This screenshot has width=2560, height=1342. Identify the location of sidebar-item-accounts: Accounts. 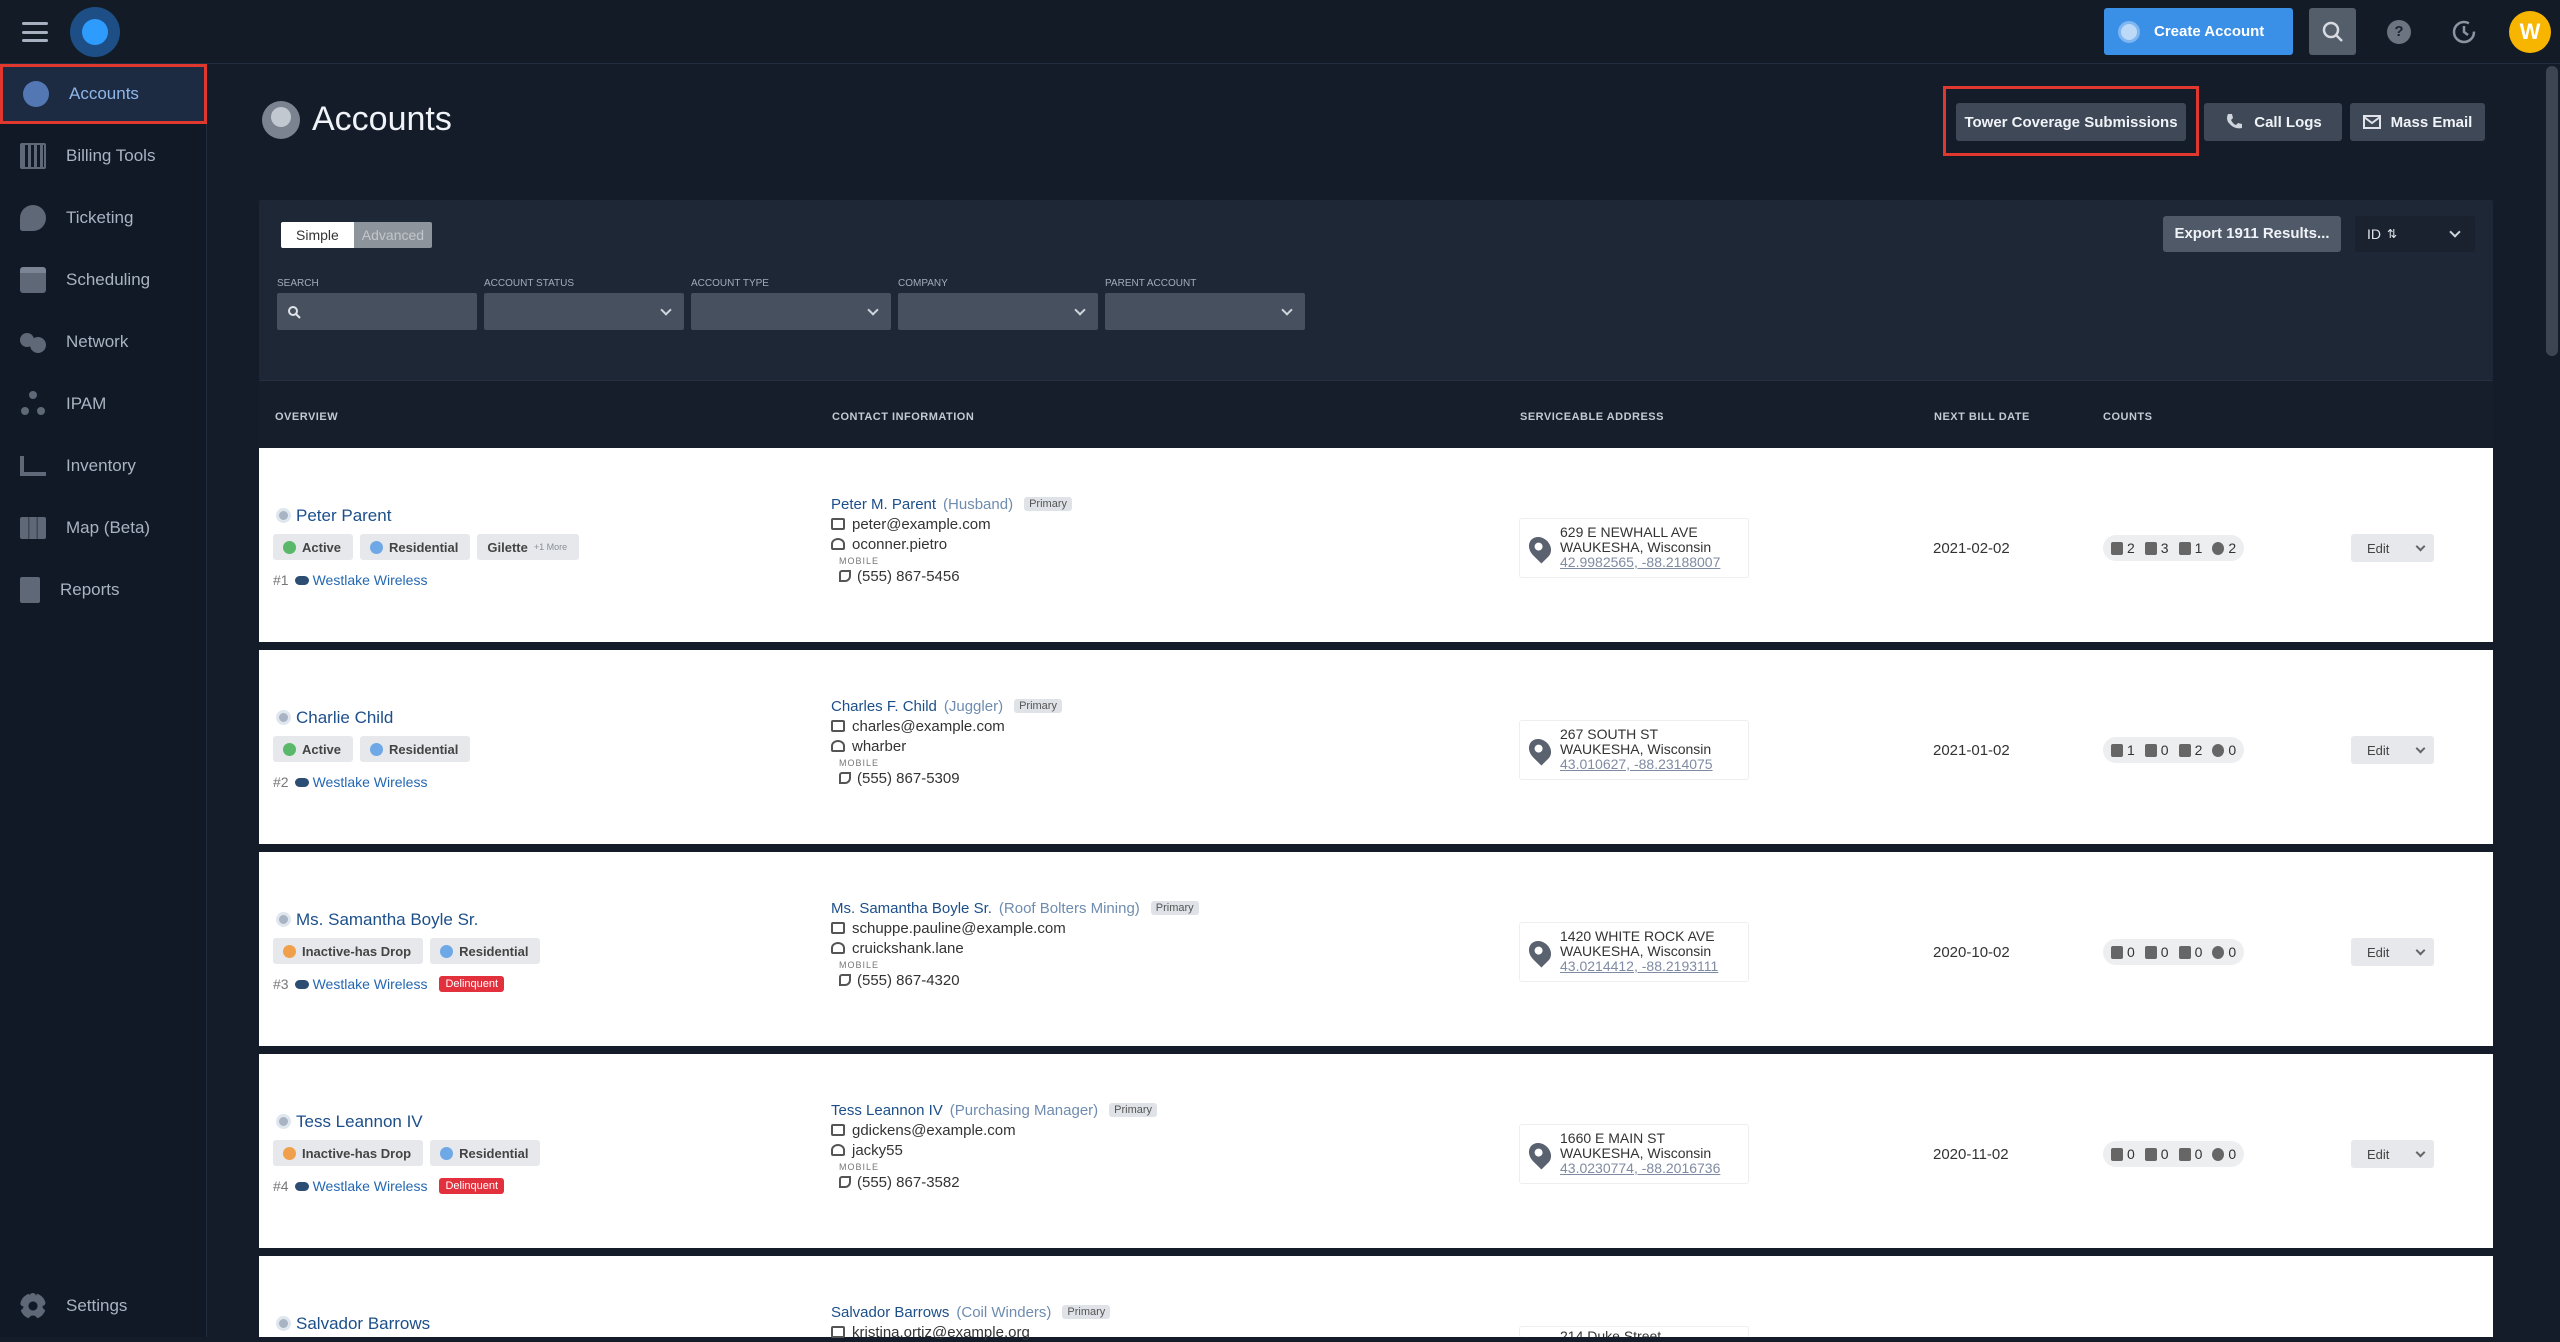
(103, 94).